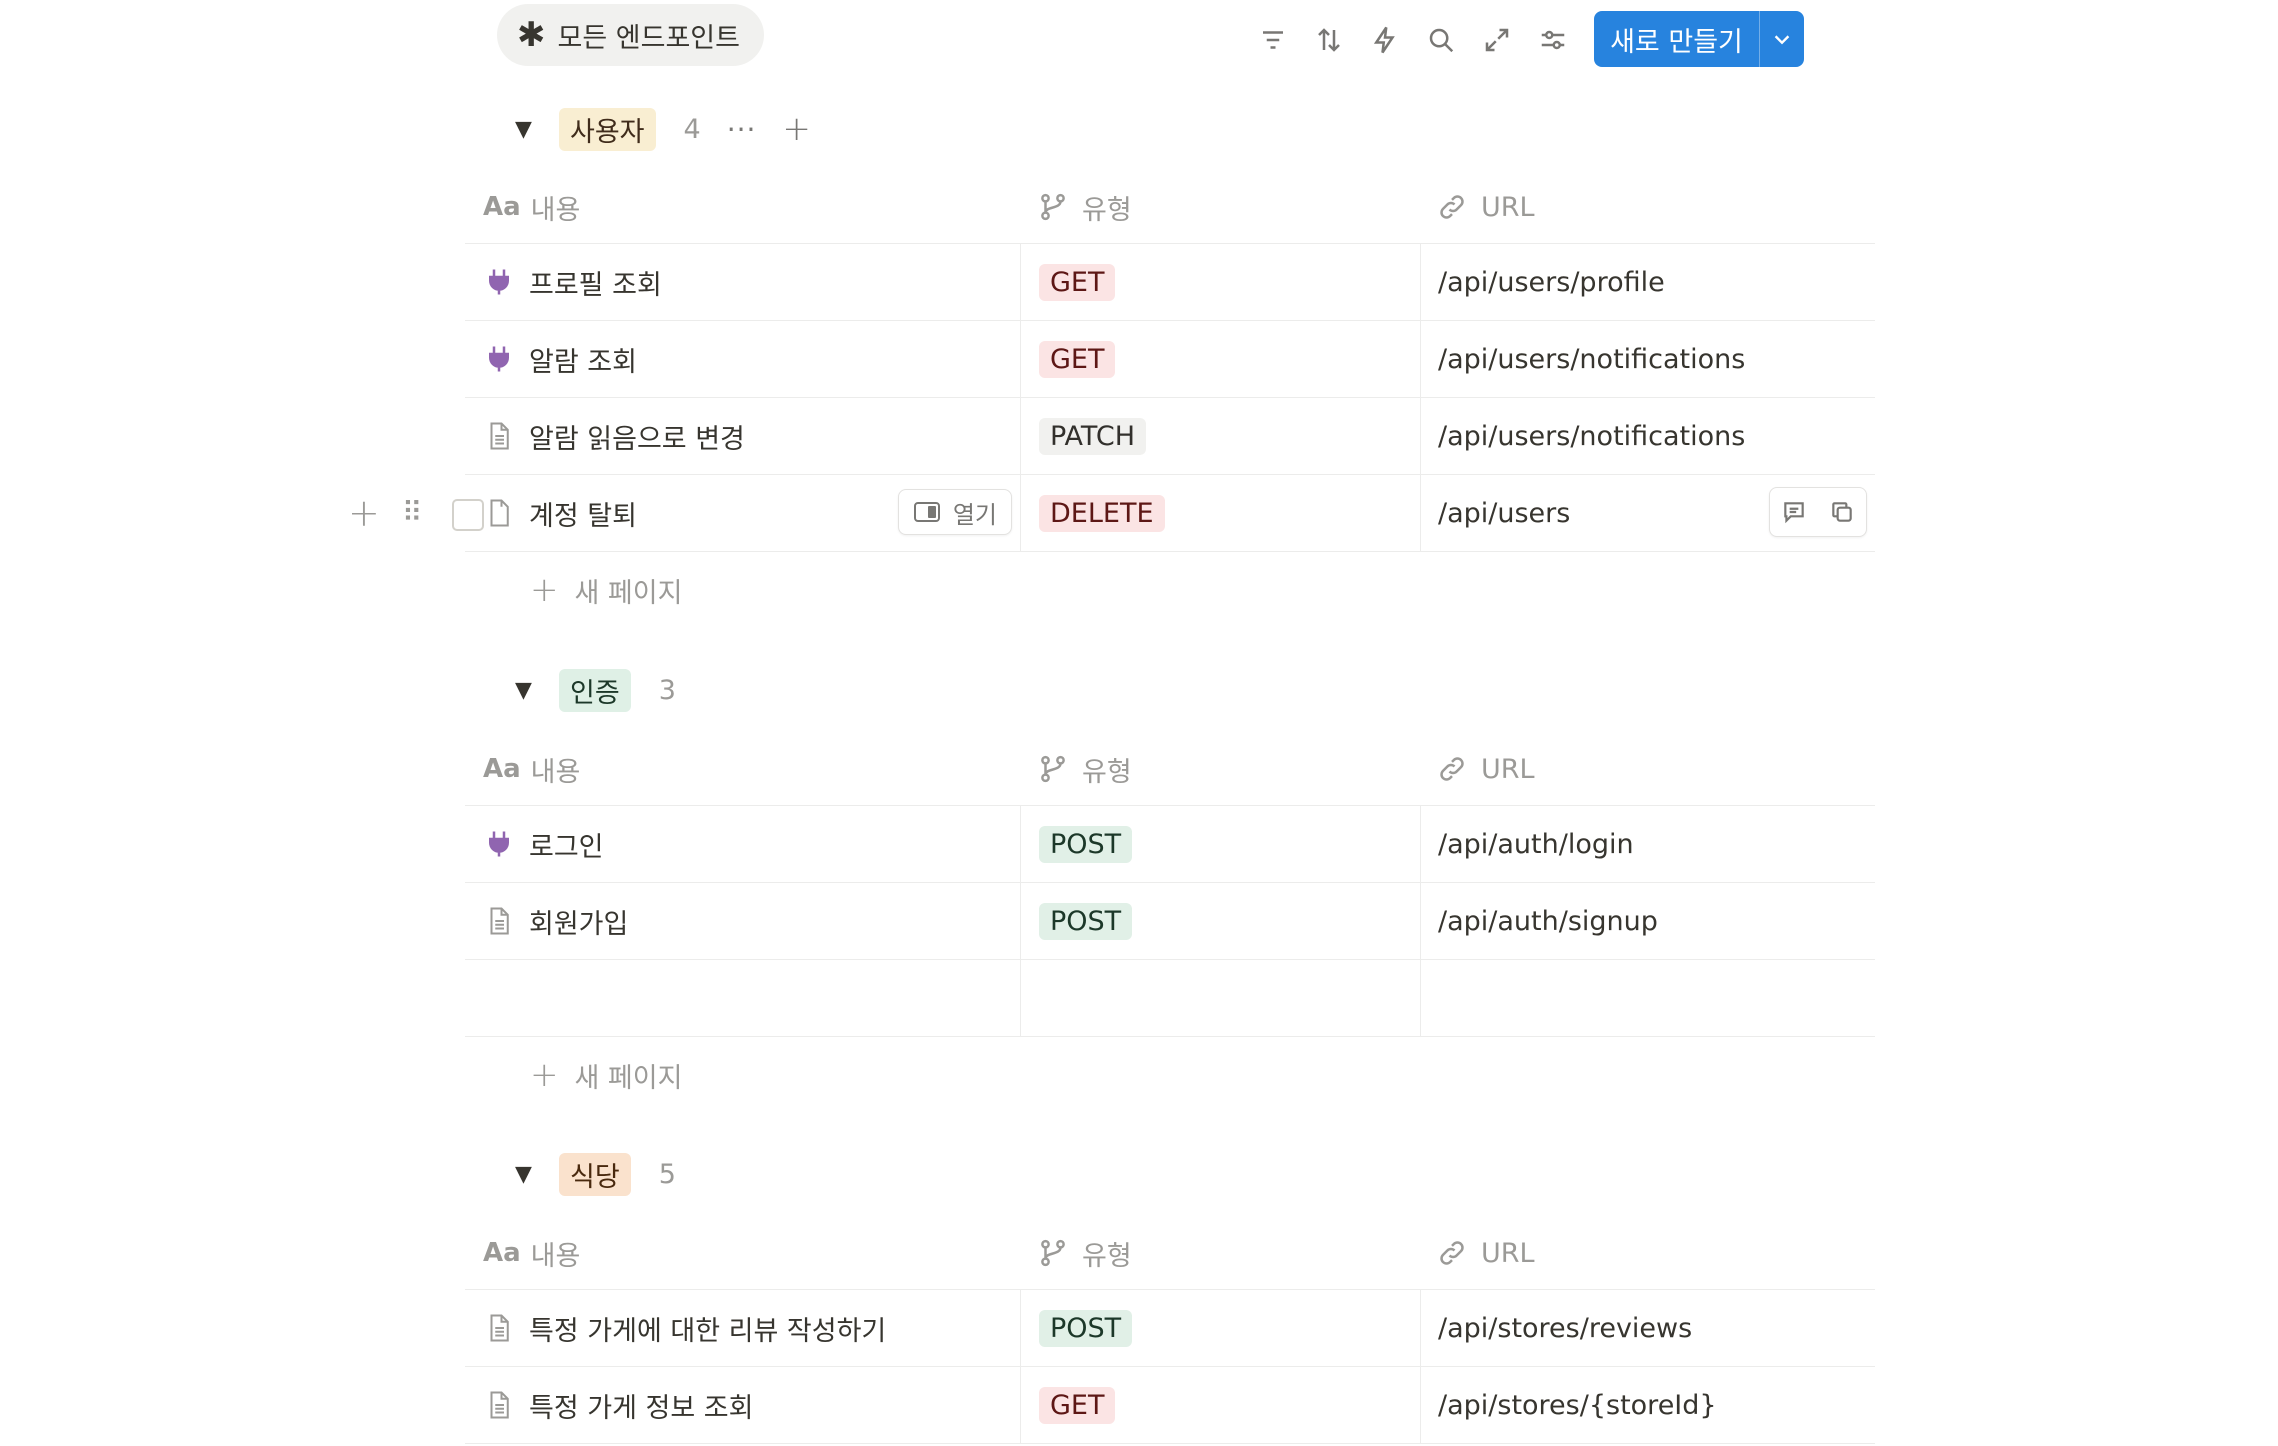  Describe the element at coordinates (1170, 921) in the screenshot. I see `table-row: 회원가입 POST /api/auth/signup` at that location.